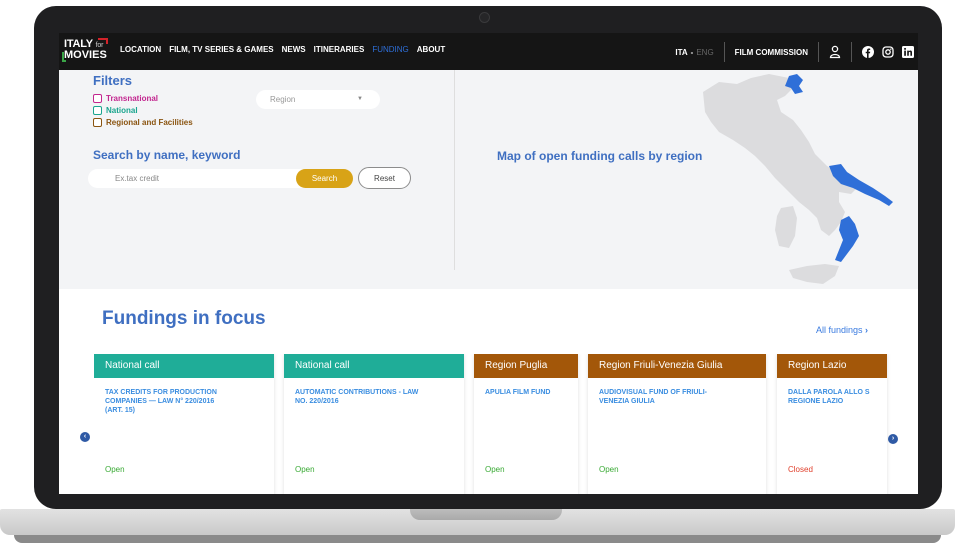  Describe the element at coordinates (803, 179) in the screenshot. I see `italy-regions-map` at that location.